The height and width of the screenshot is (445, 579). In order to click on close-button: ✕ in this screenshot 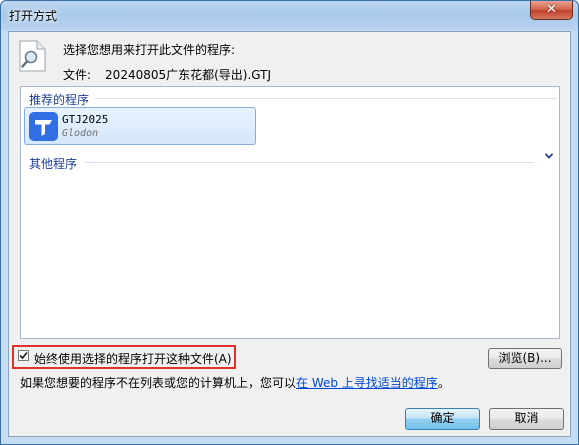, I will do `click(551, 10)`.